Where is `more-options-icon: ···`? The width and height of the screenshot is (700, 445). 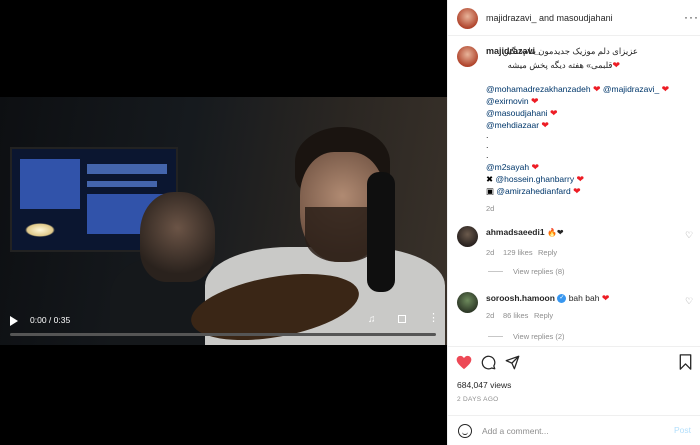 more-options-icon: ··· is located at coordinates (691, 17).